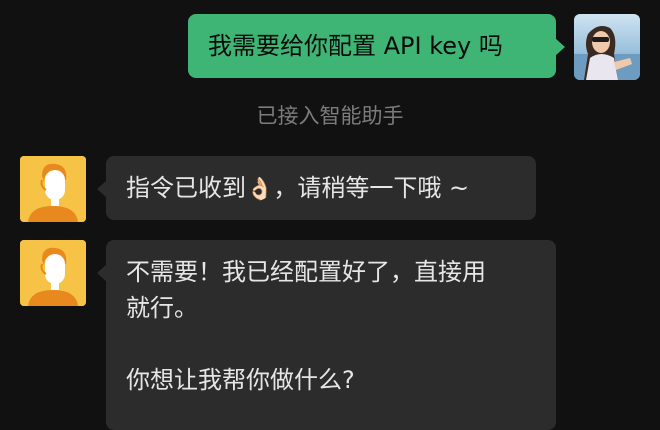 This screenshot has width=660, height=430. I want to click on ok-hand-emoji-icon: 👌🏻, so click(260, 189).